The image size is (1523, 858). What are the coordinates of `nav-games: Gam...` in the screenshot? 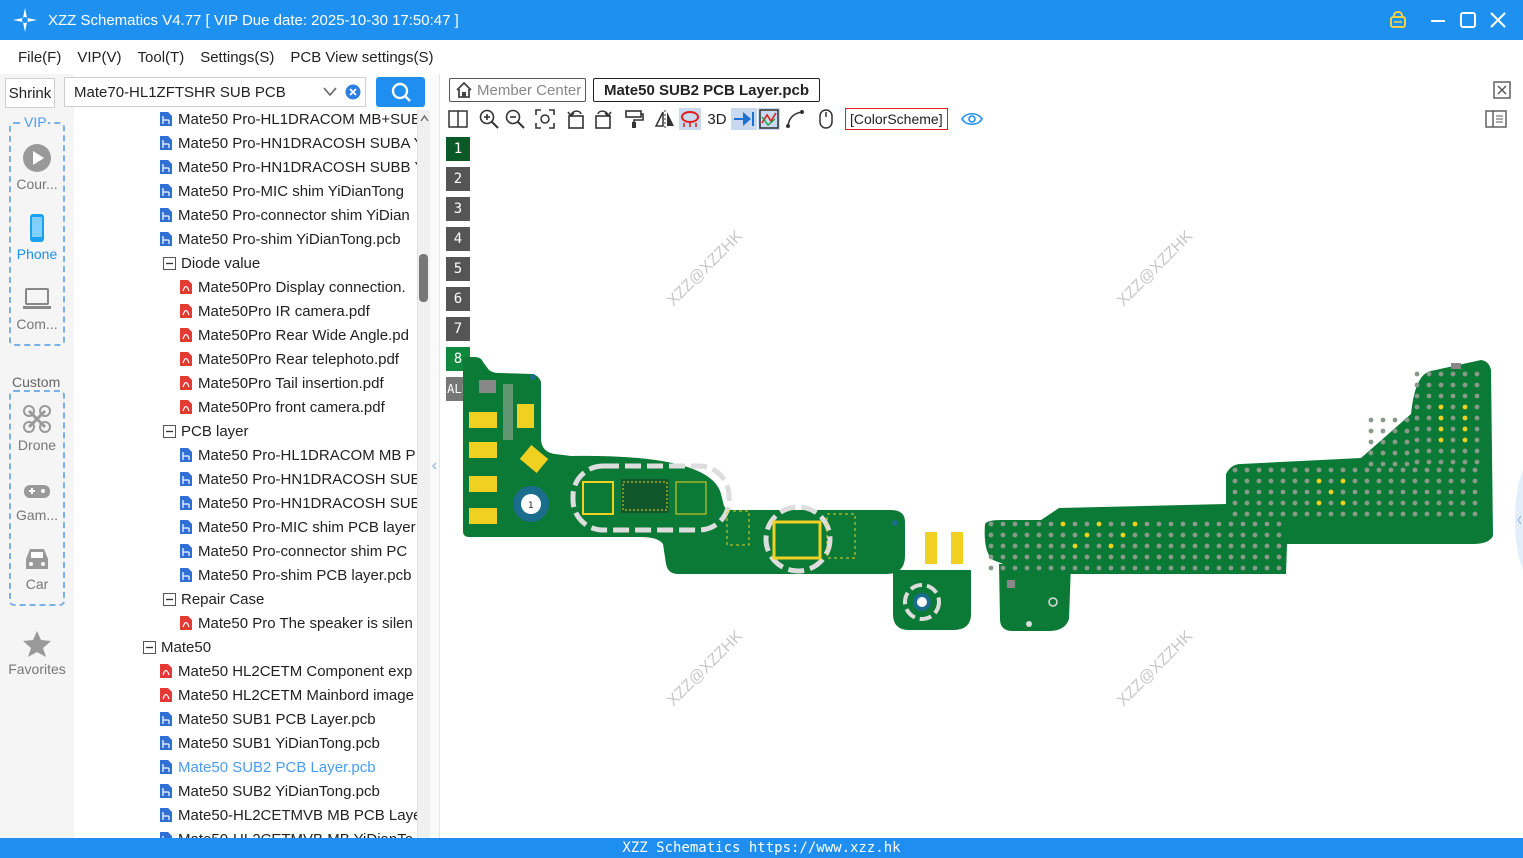 It's located at (37, 500).